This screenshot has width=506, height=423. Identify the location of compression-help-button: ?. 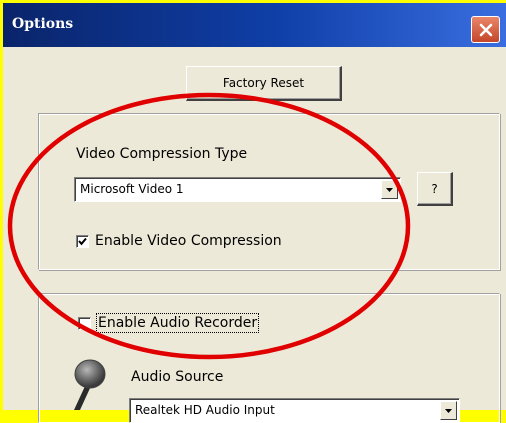
(435, 189).